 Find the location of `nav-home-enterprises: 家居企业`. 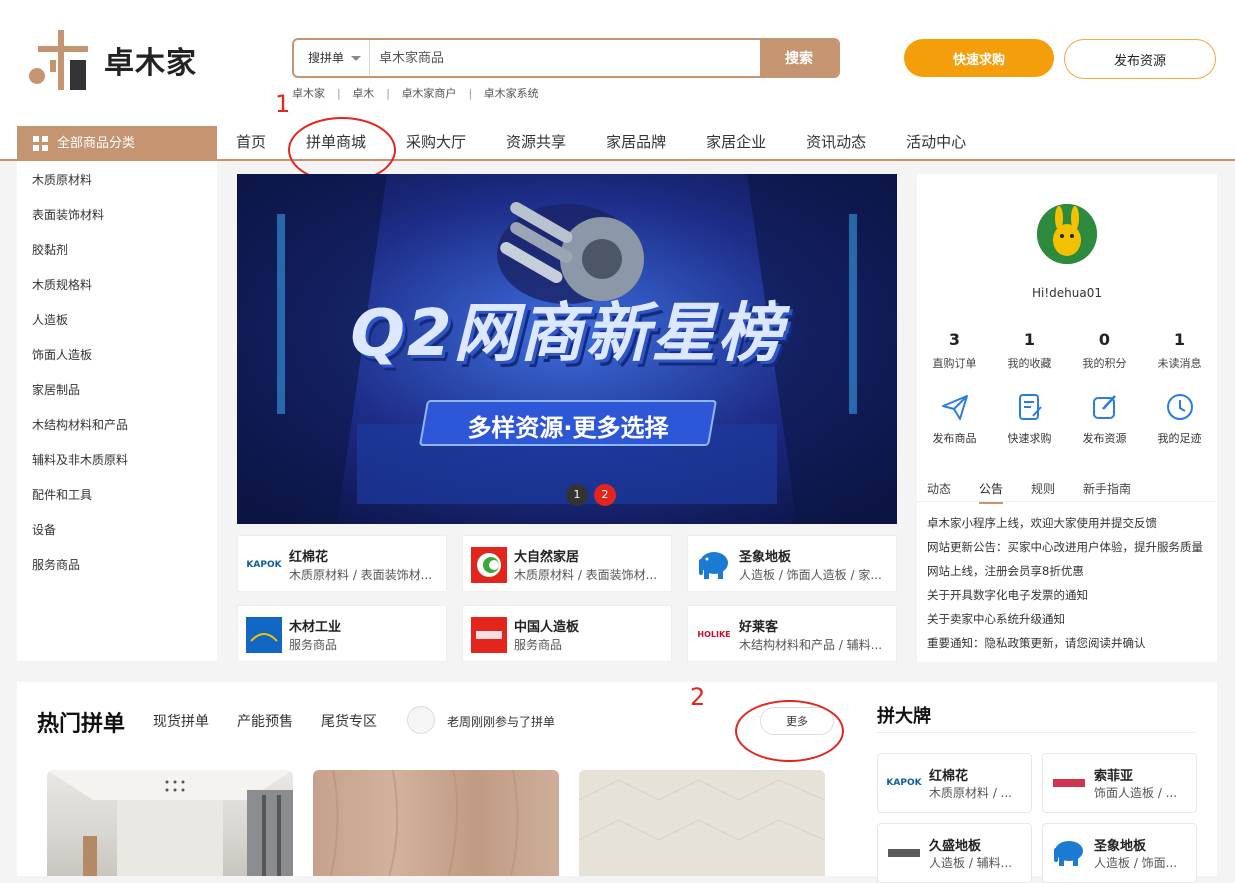

nav-home-enterprises: 家居企业 is located at coordinates (736, 141).